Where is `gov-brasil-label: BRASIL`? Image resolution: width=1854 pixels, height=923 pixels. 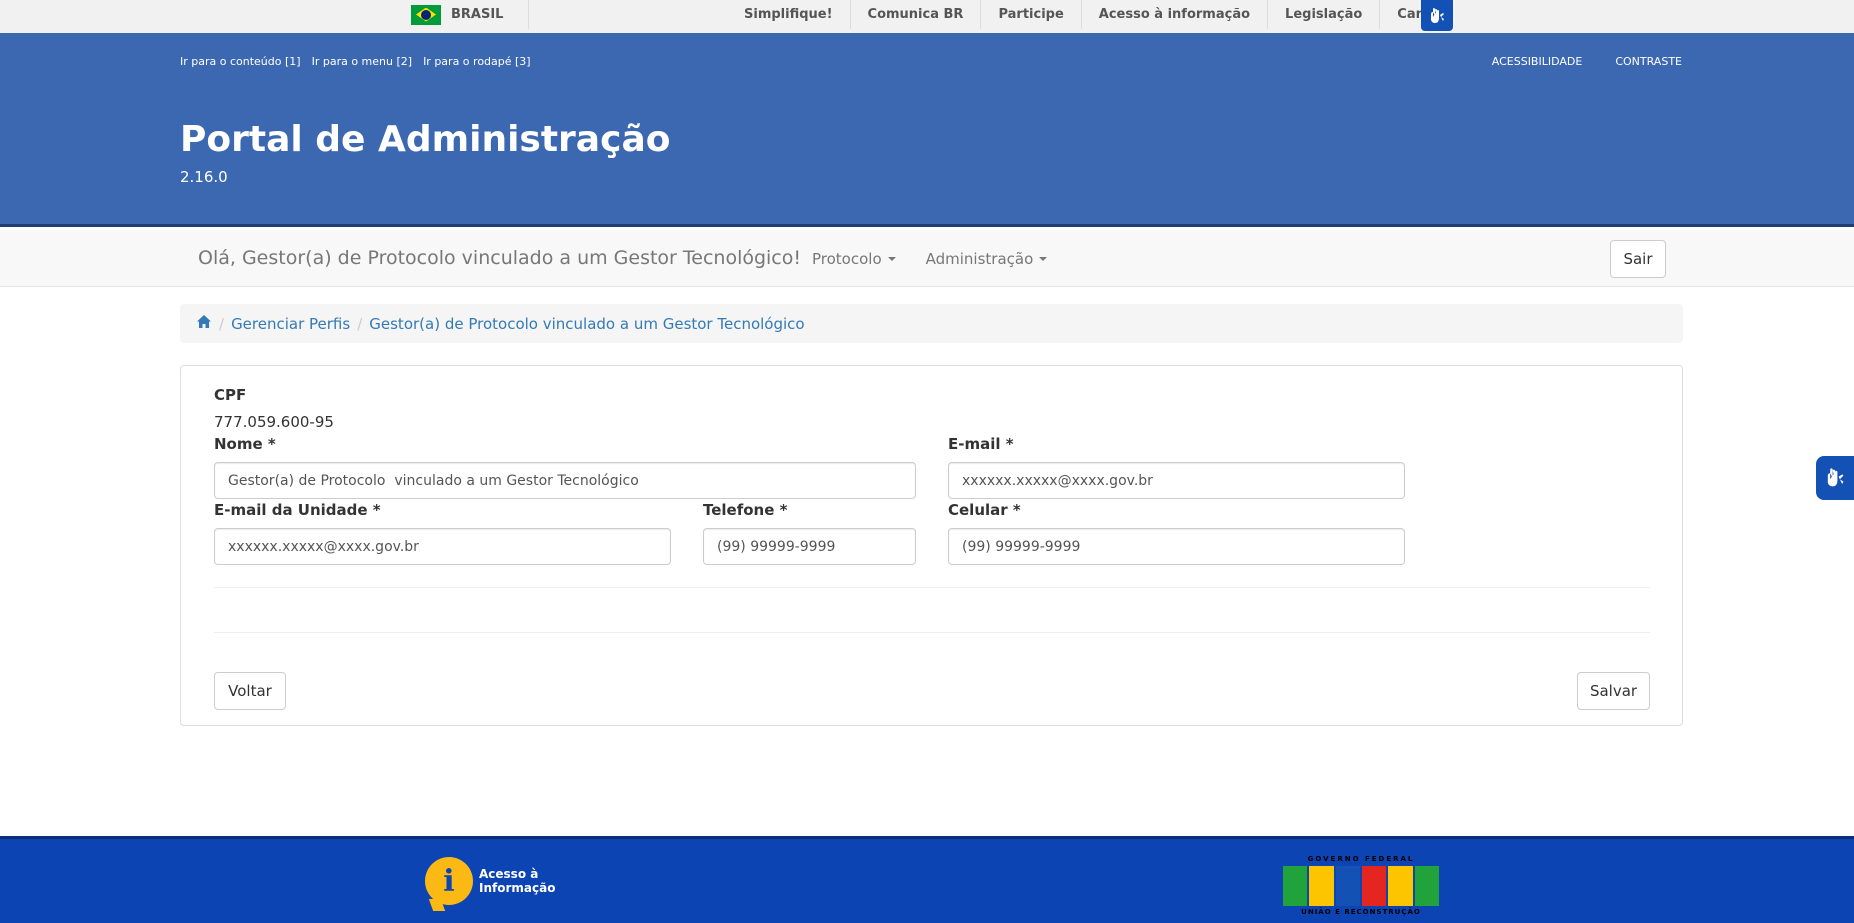 gov-brasil-label: BRASIL is located at coordinates (477, 14).